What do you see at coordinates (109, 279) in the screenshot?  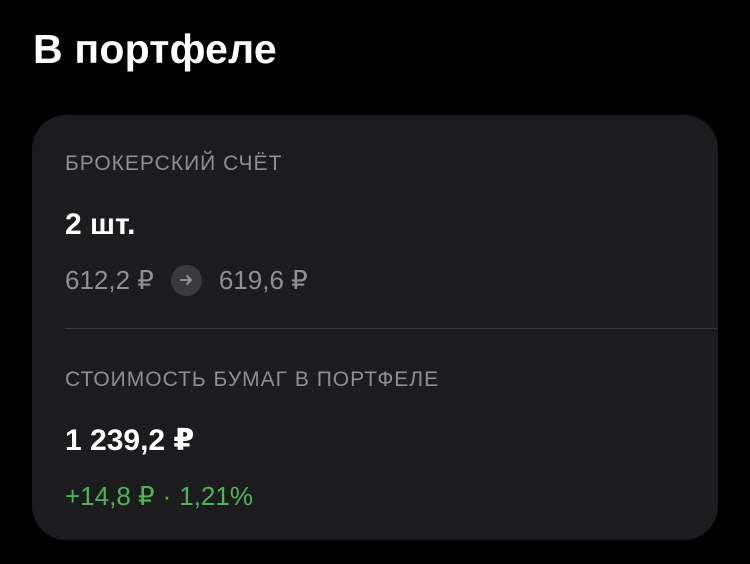 I see `price-from: 612,2 ₽` at bounding box center [109, 279].